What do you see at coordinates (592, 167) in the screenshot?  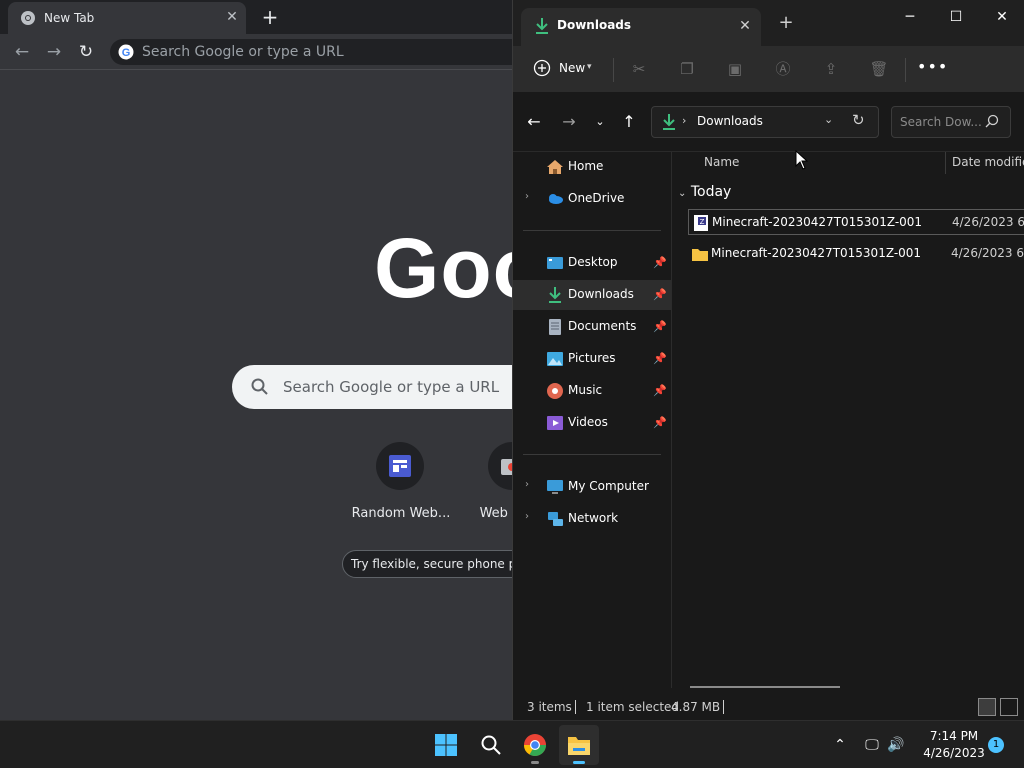 I see `nav-item-home: Home` at bounding box center [592, 167].